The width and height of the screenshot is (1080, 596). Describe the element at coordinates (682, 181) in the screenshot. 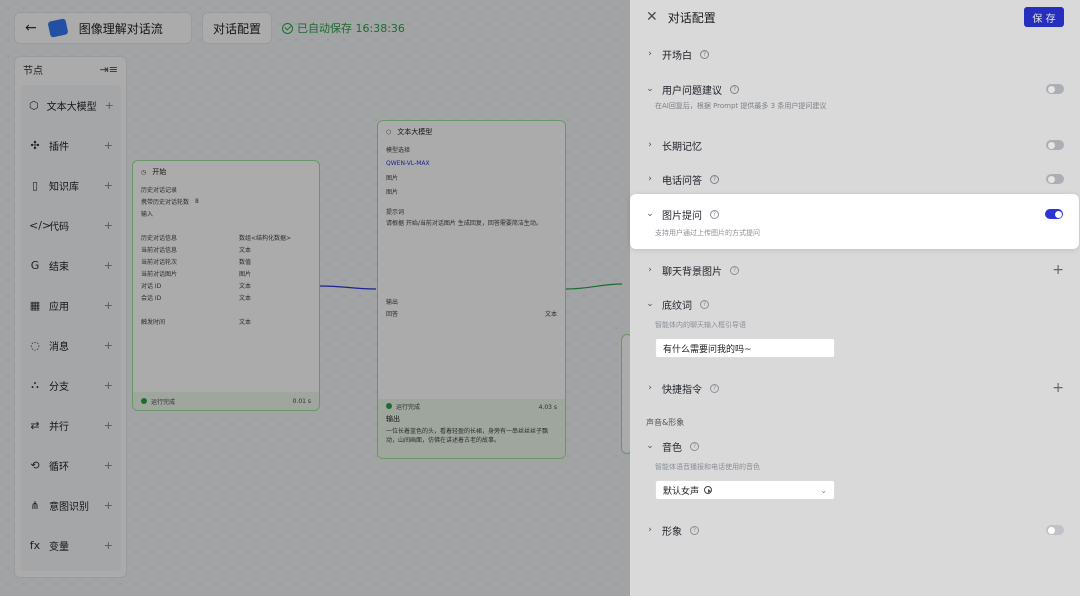

I see `phone-label: 电话问答` at that location.